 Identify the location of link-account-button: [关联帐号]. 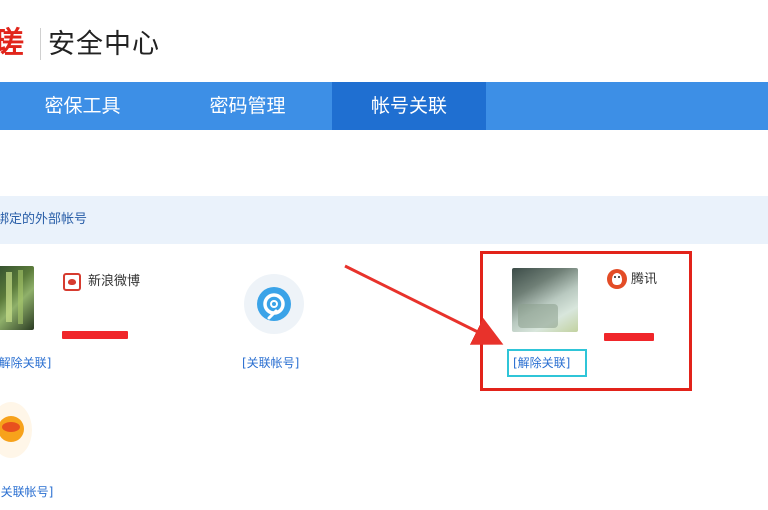
(26, 492).